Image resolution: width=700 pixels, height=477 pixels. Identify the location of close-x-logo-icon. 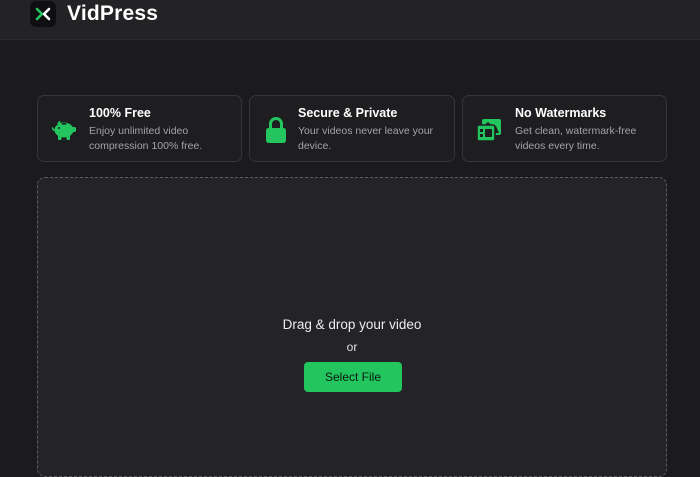
(43, 14).